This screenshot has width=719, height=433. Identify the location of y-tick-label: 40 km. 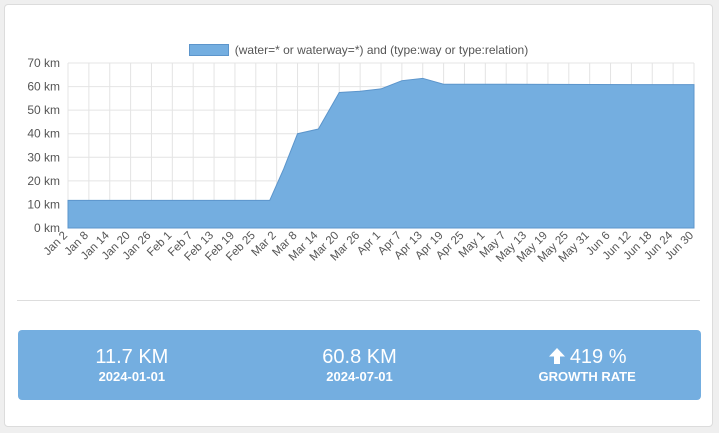
(43, 134).